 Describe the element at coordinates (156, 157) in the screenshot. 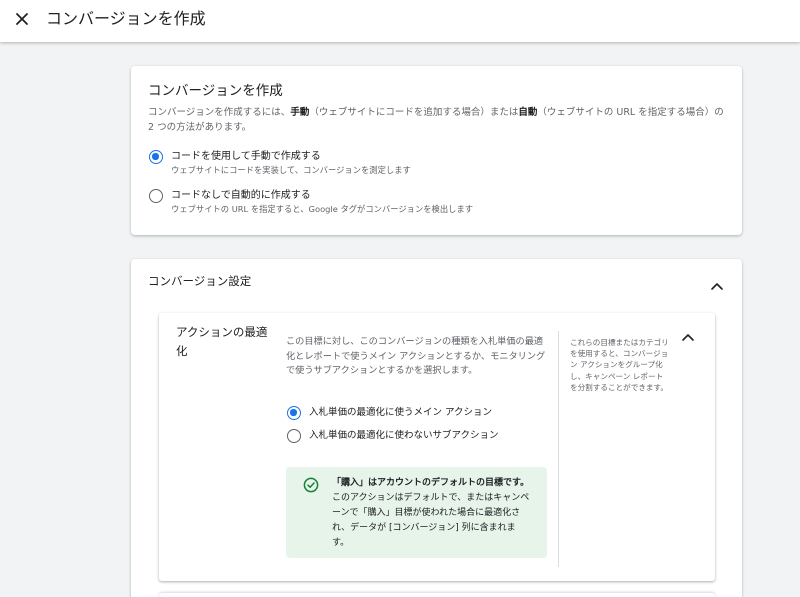

I see `manual-create-radio` at that location.